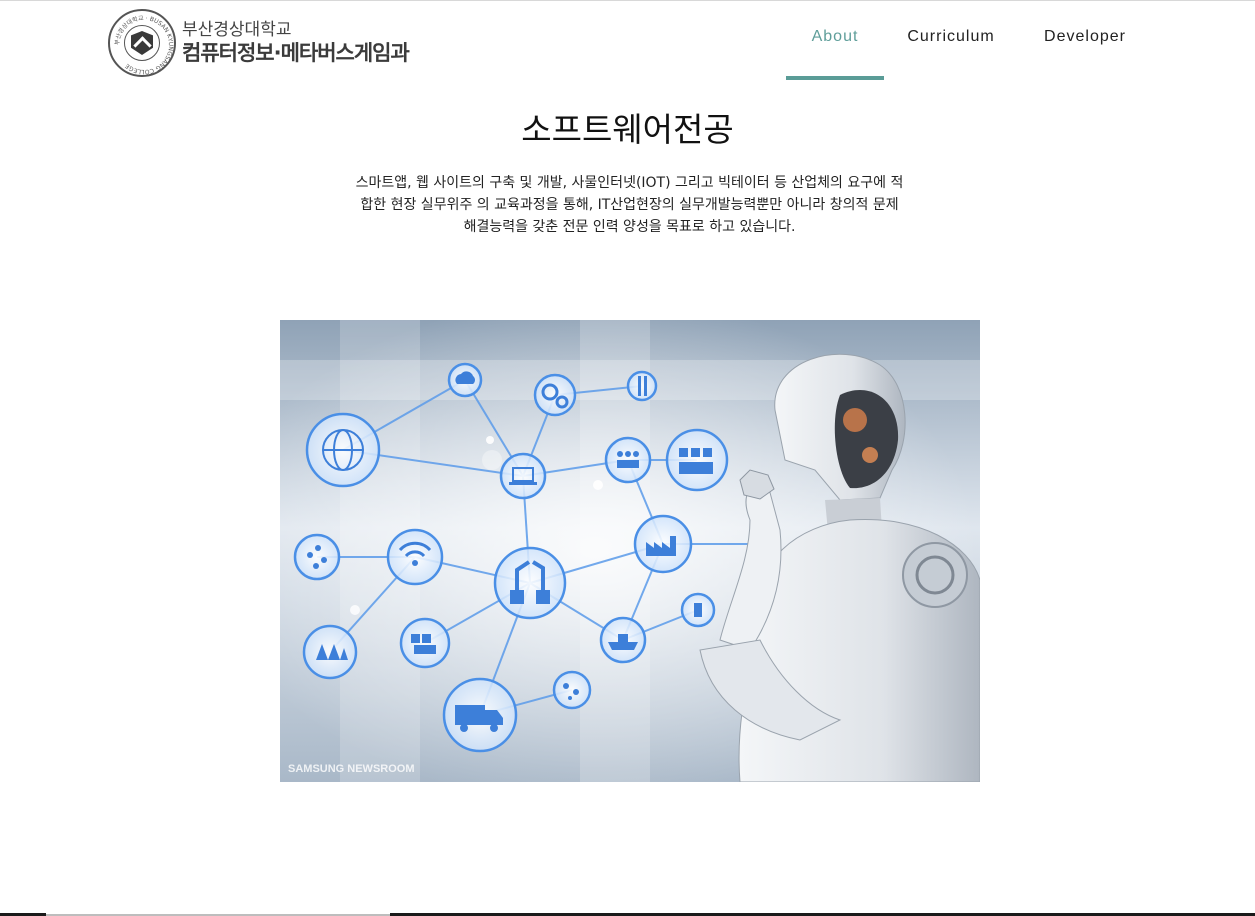 The image size is (1255, 916). Describe the element at coordinates (627, 129) in the screenshot. I see `page-title: 소프트웨어전공` at that location.